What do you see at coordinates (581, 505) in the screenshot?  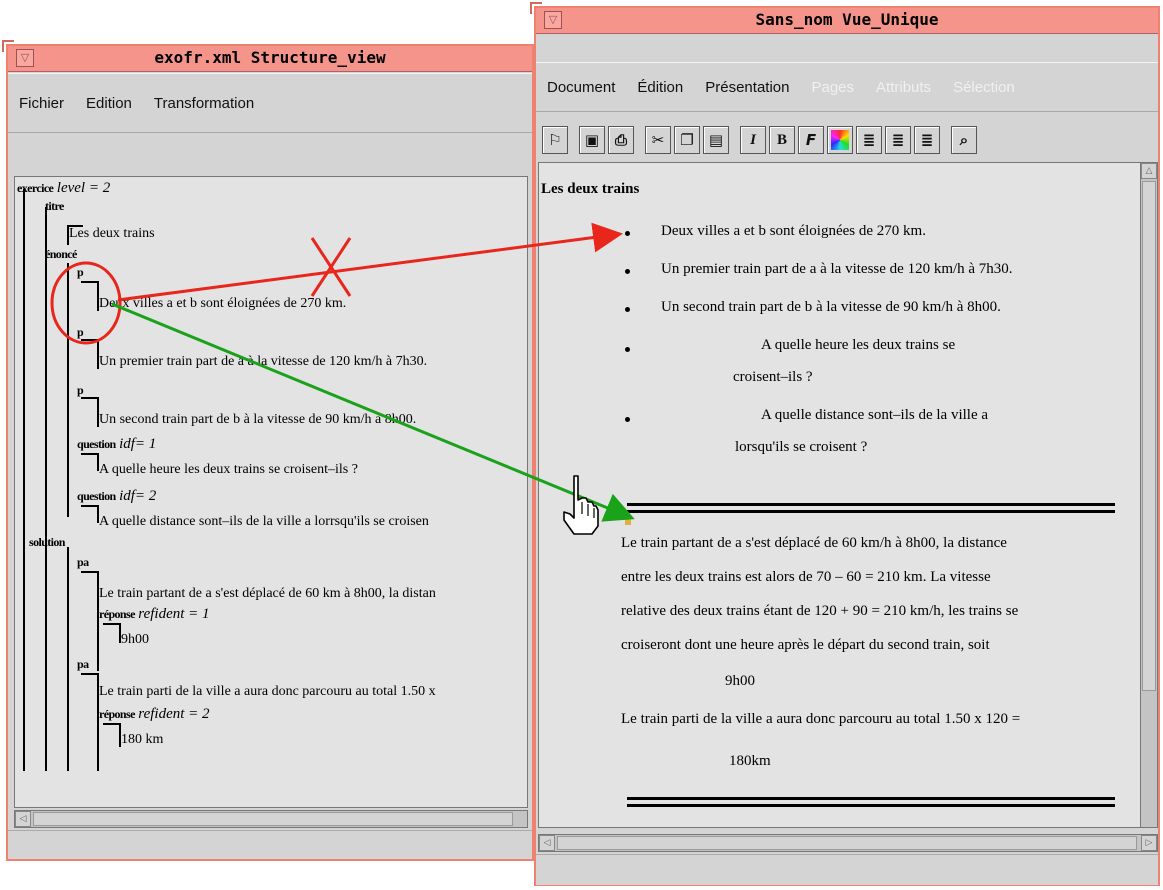 I see `hand-pointer-icon` at bounding box center [581, 505].